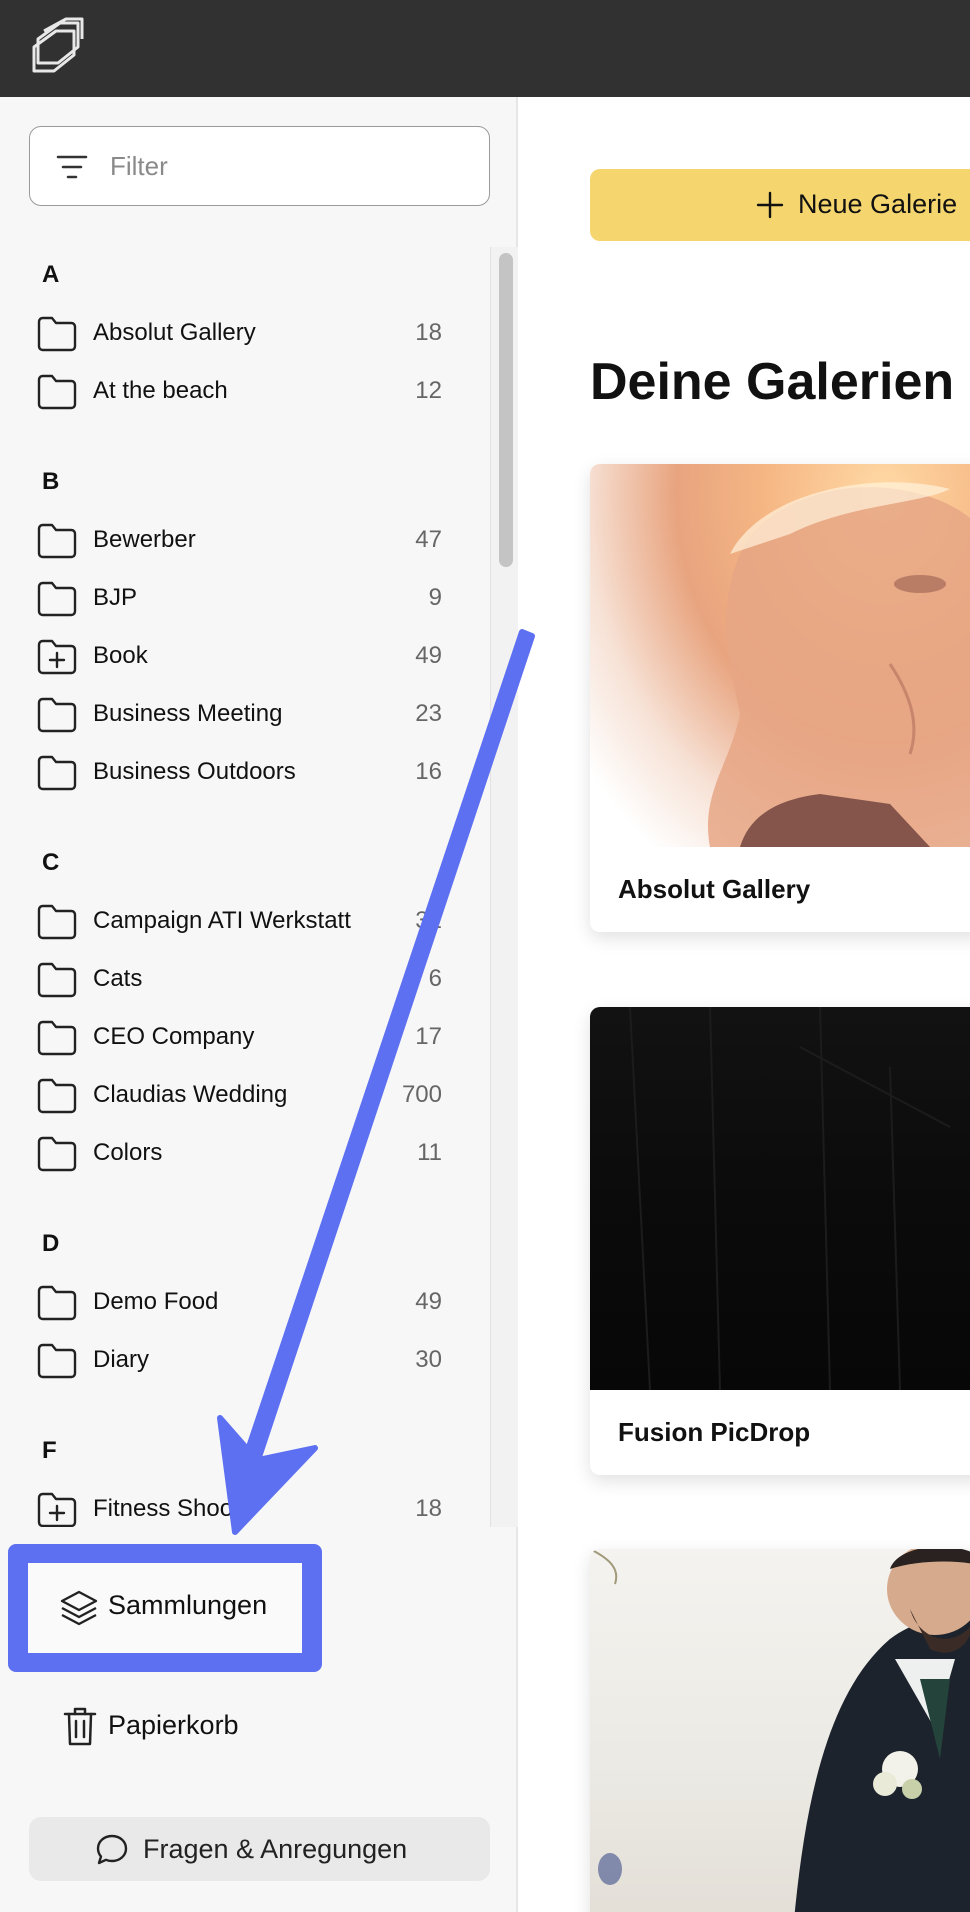 The height and width of the screenshot is (1912, 970). I want to click on chat-bubble-icon, so click(112, 1849).